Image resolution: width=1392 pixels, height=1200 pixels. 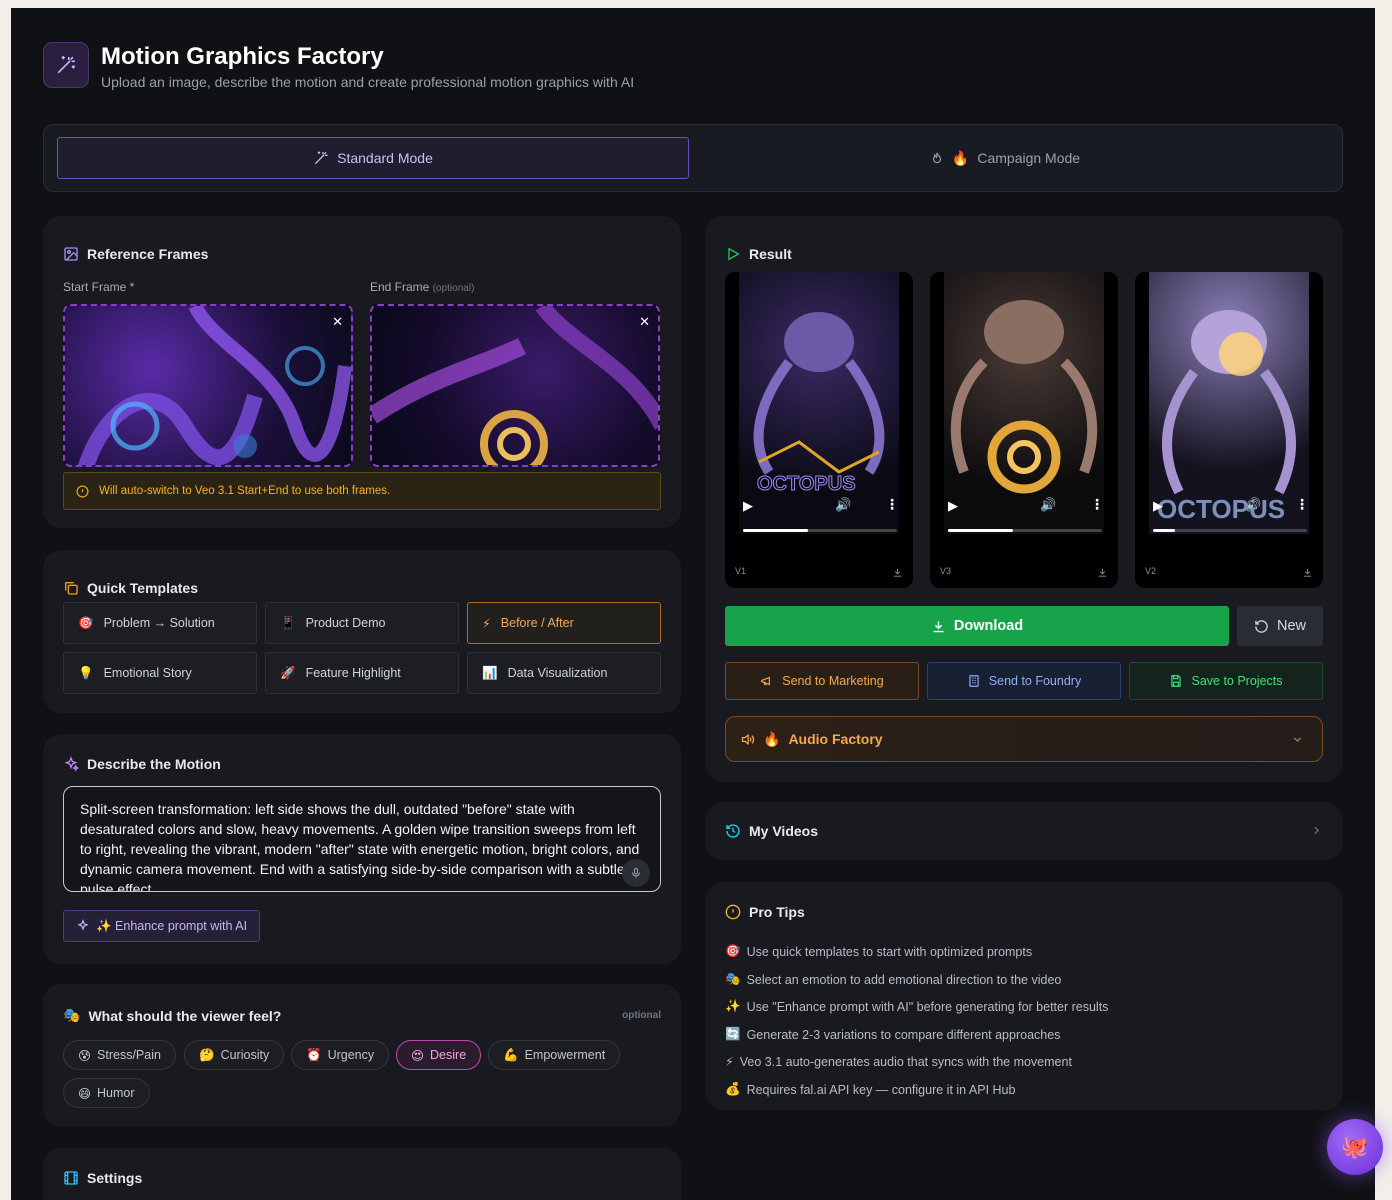 What do you see at coordinates (747, 739) in the screenshot?
I see `speaker-icon` at bounding box center [747, 739].